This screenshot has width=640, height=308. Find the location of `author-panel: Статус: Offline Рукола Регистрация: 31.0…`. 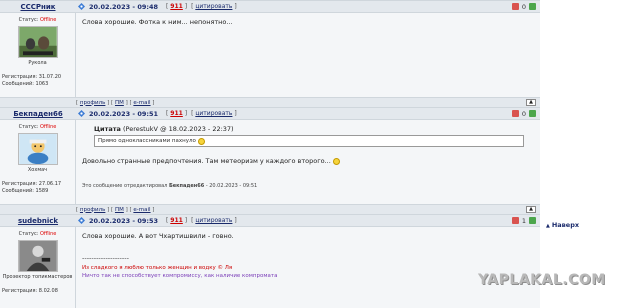

author-panel: Статус: Offline Рукола Регистрация: 31.0… is located at coordinates (38, 55).